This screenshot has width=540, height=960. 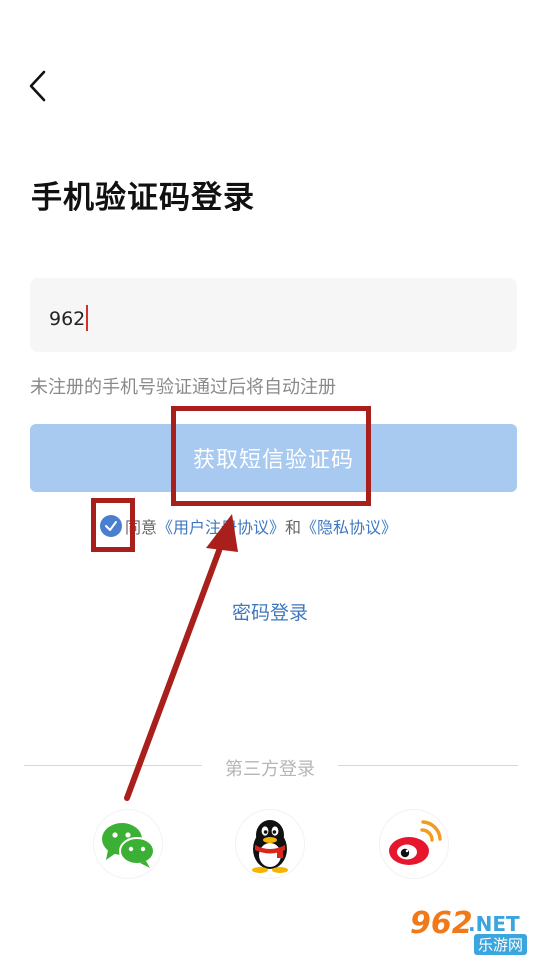 I want to click on watermark-962: 962, so click(x=441, y=923).